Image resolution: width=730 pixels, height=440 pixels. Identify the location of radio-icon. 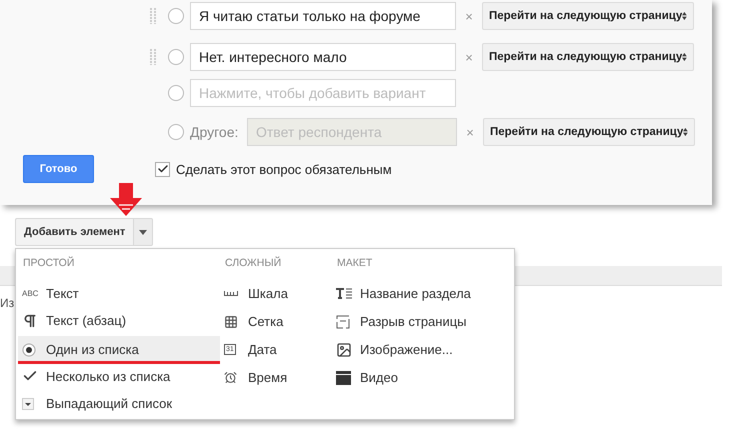
(29, 349).